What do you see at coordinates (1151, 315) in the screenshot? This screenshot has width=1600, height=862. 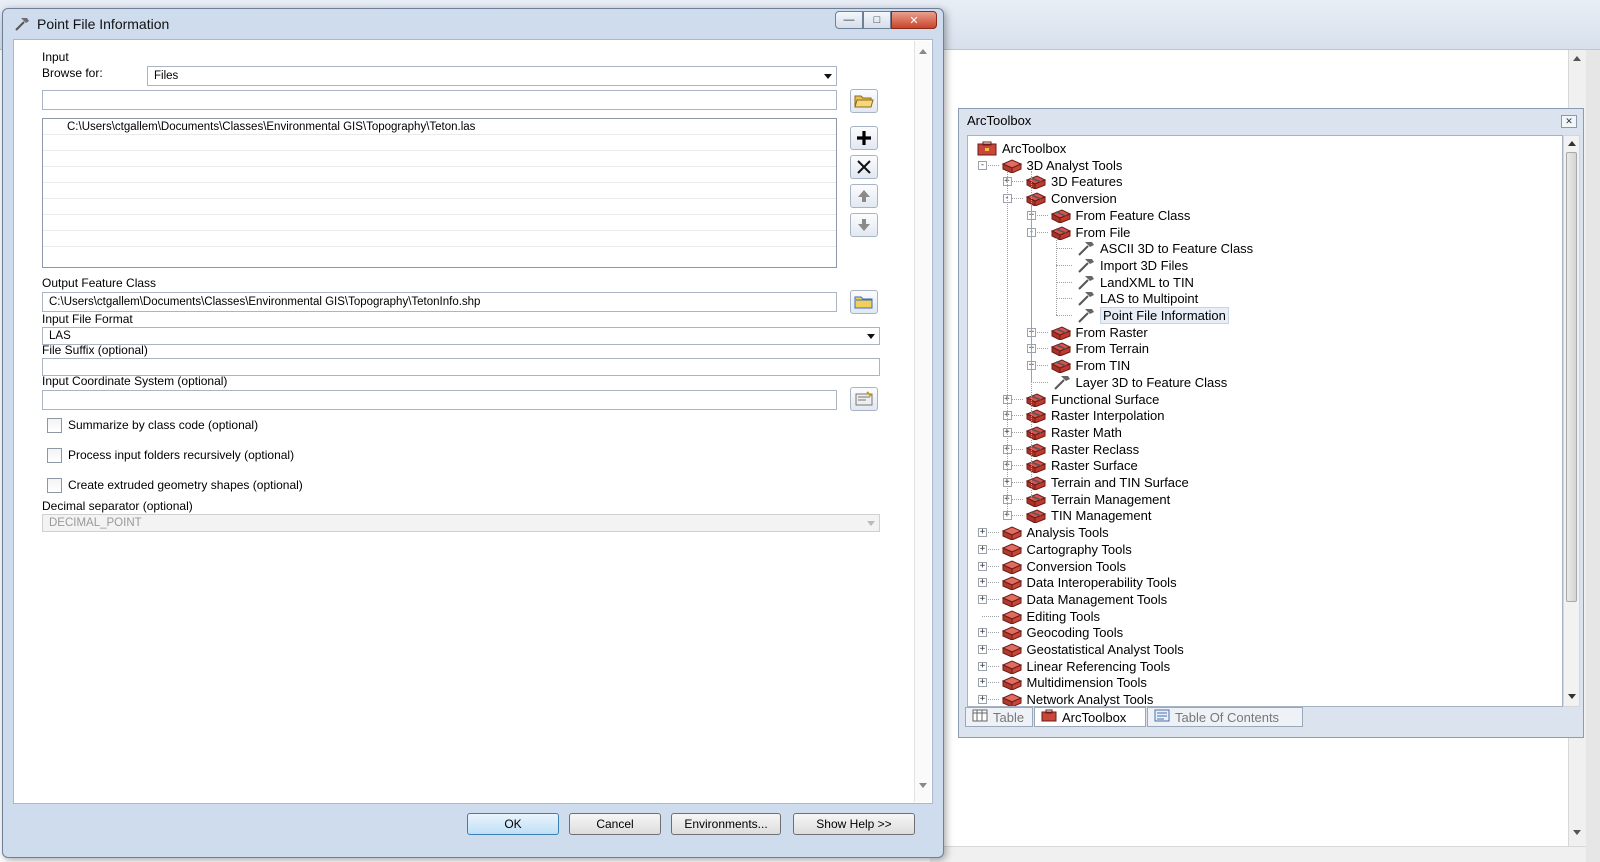 I see `tree-item-point-file-information: Point File Information` at bounding box center [1151, 315].